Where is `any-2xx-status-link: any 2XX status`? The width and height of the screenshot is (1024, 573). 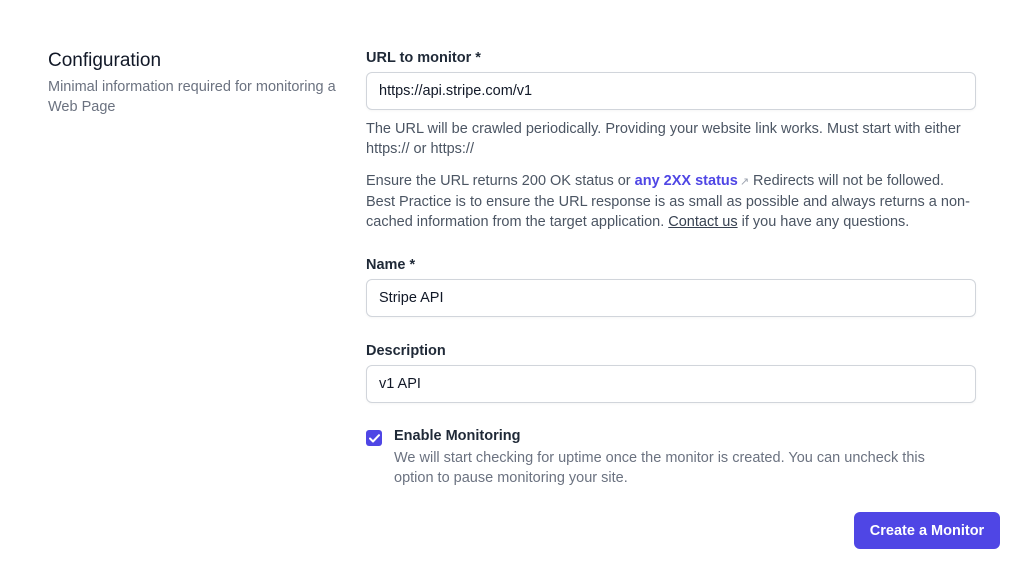
any-2xx-status-link: any 2XX status is located at coordinates (686, 181).